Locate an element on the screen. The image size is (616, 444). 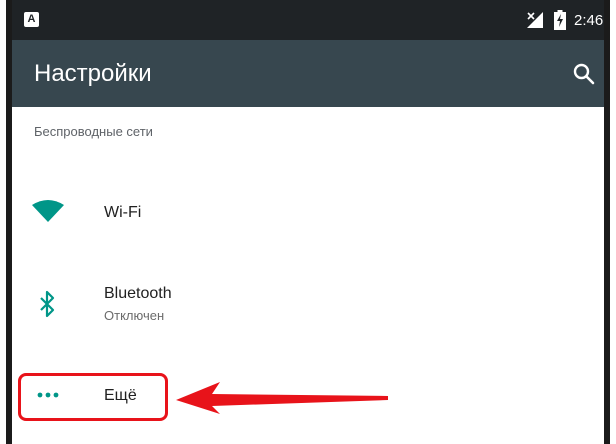
notification-glyph: A is located at coordinates (31, 19).